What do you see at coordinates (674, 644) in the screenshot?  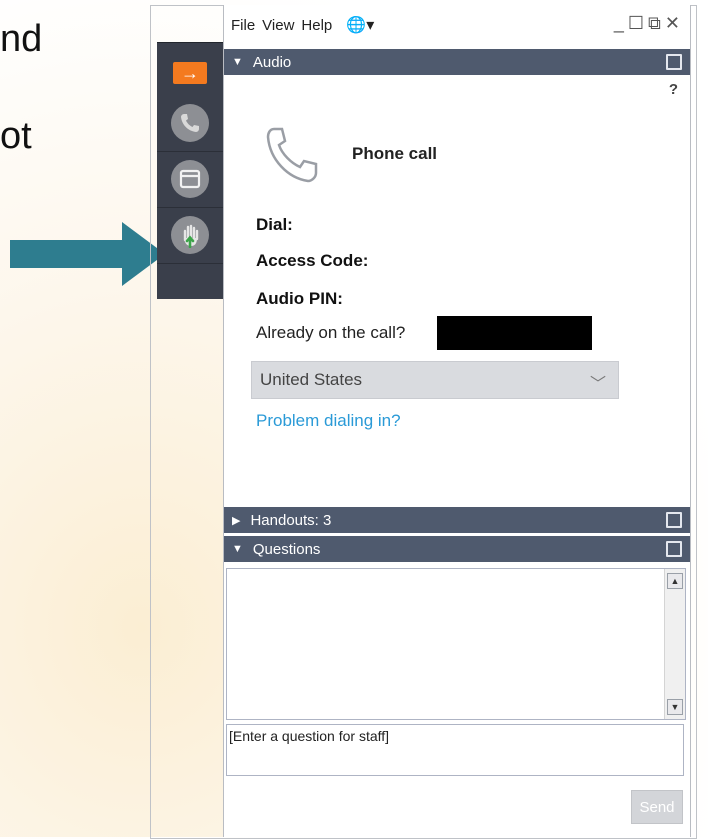 I see `questions-scrollbar: ▲ ▼` at bounding box center [674, 644].